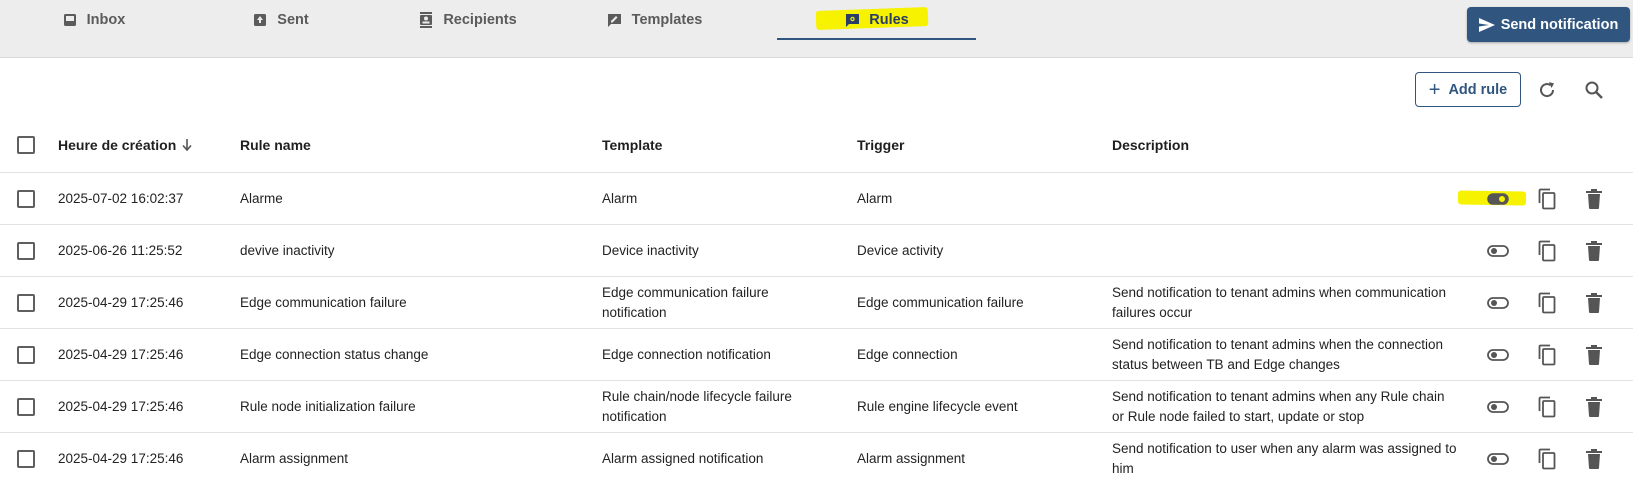 This screenshot has height=484, width=1633. What do you see at coordinates (26, 145) in the screenshot?
I see `select-all-checkbox` at bounding box center [26, 145].